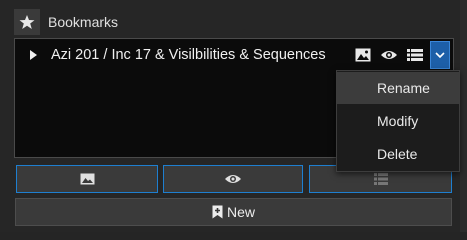 The width and height of the screenshot is (467, 240). What do you see at coordinates (35, 55) in the screenshot?
I see `expand-arrow-icon` at bounding box center [35, 55].